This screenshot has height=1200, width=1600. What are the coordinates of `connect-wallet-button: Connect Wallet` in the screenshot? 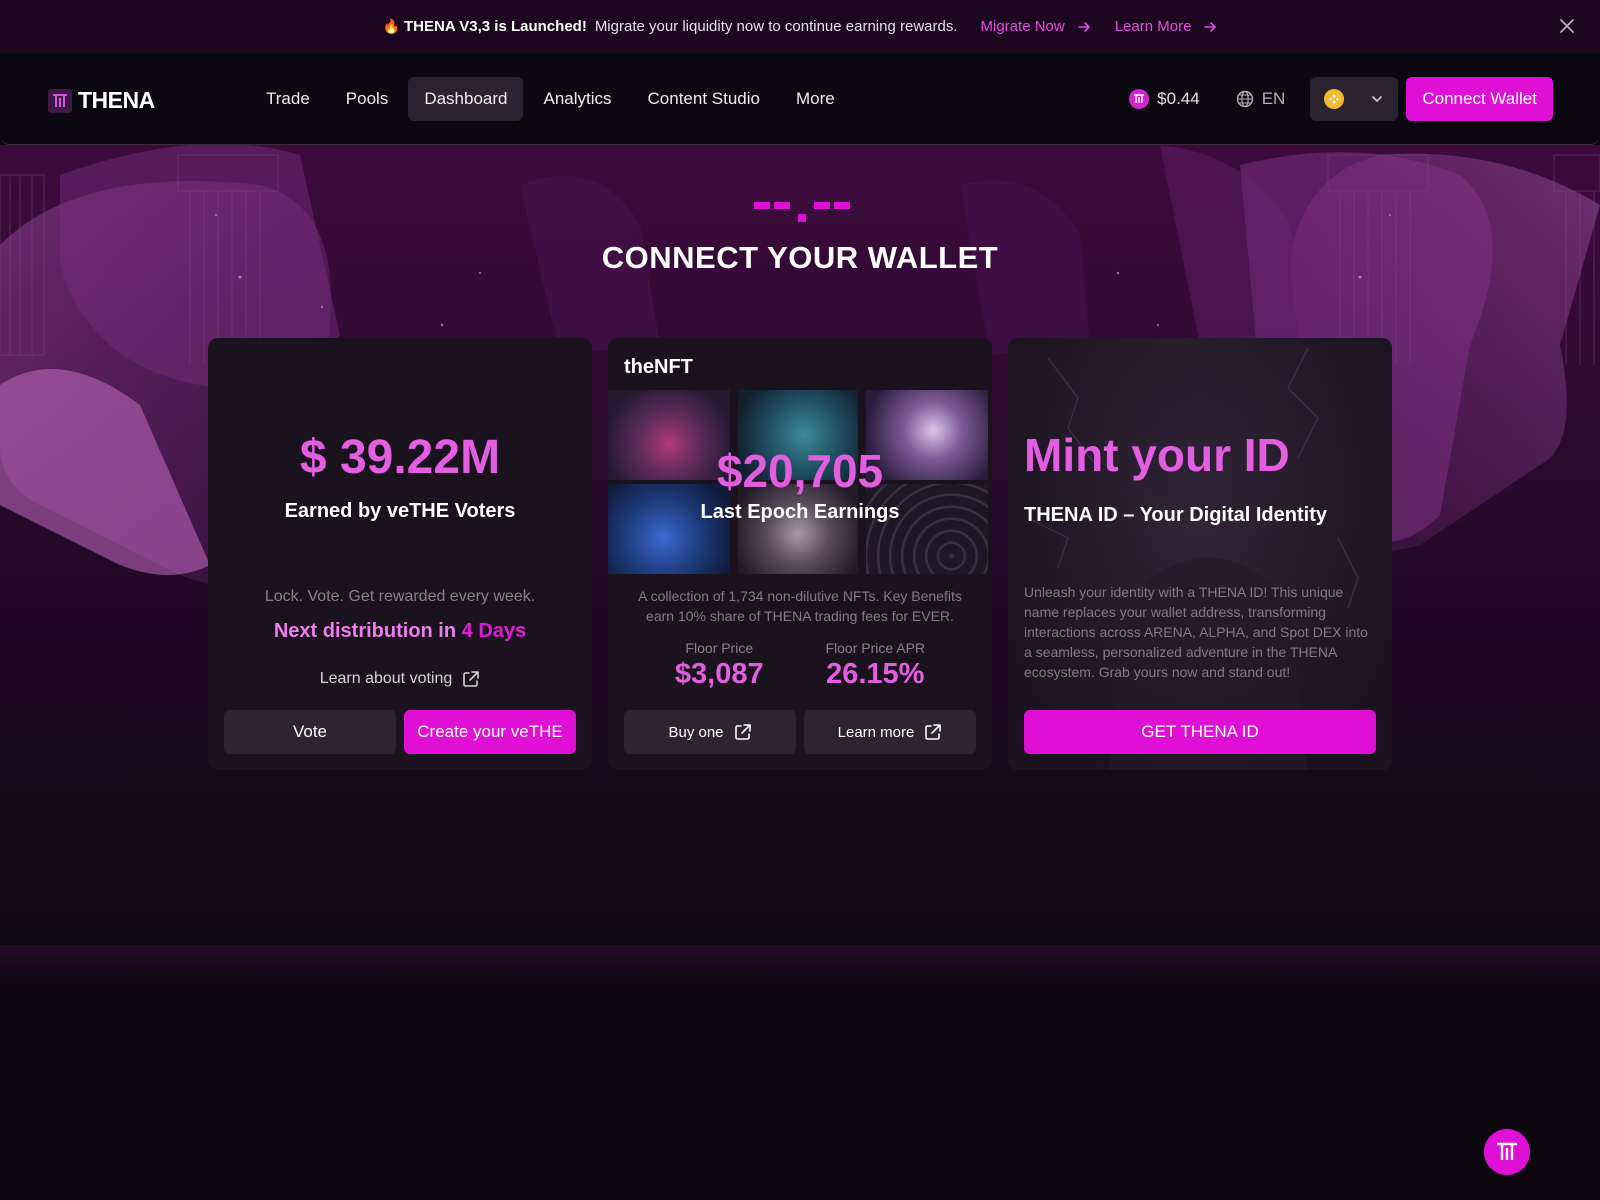 It's located at (1479, 99).